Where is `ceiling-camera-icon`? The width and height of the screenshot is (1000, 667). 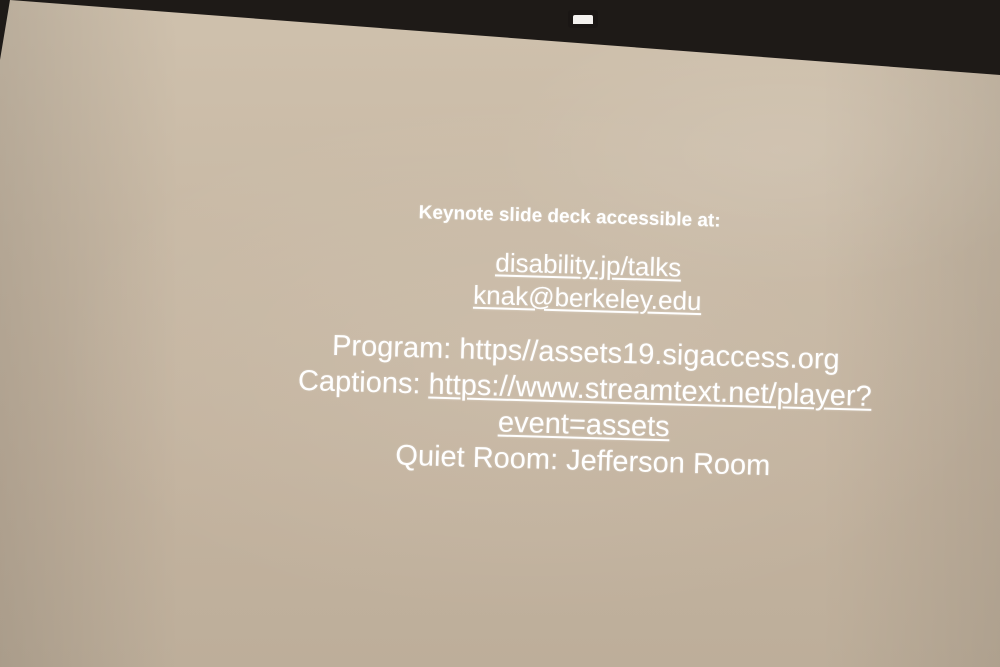
ceiling-camera-icon is located at coordinates (583, 19).